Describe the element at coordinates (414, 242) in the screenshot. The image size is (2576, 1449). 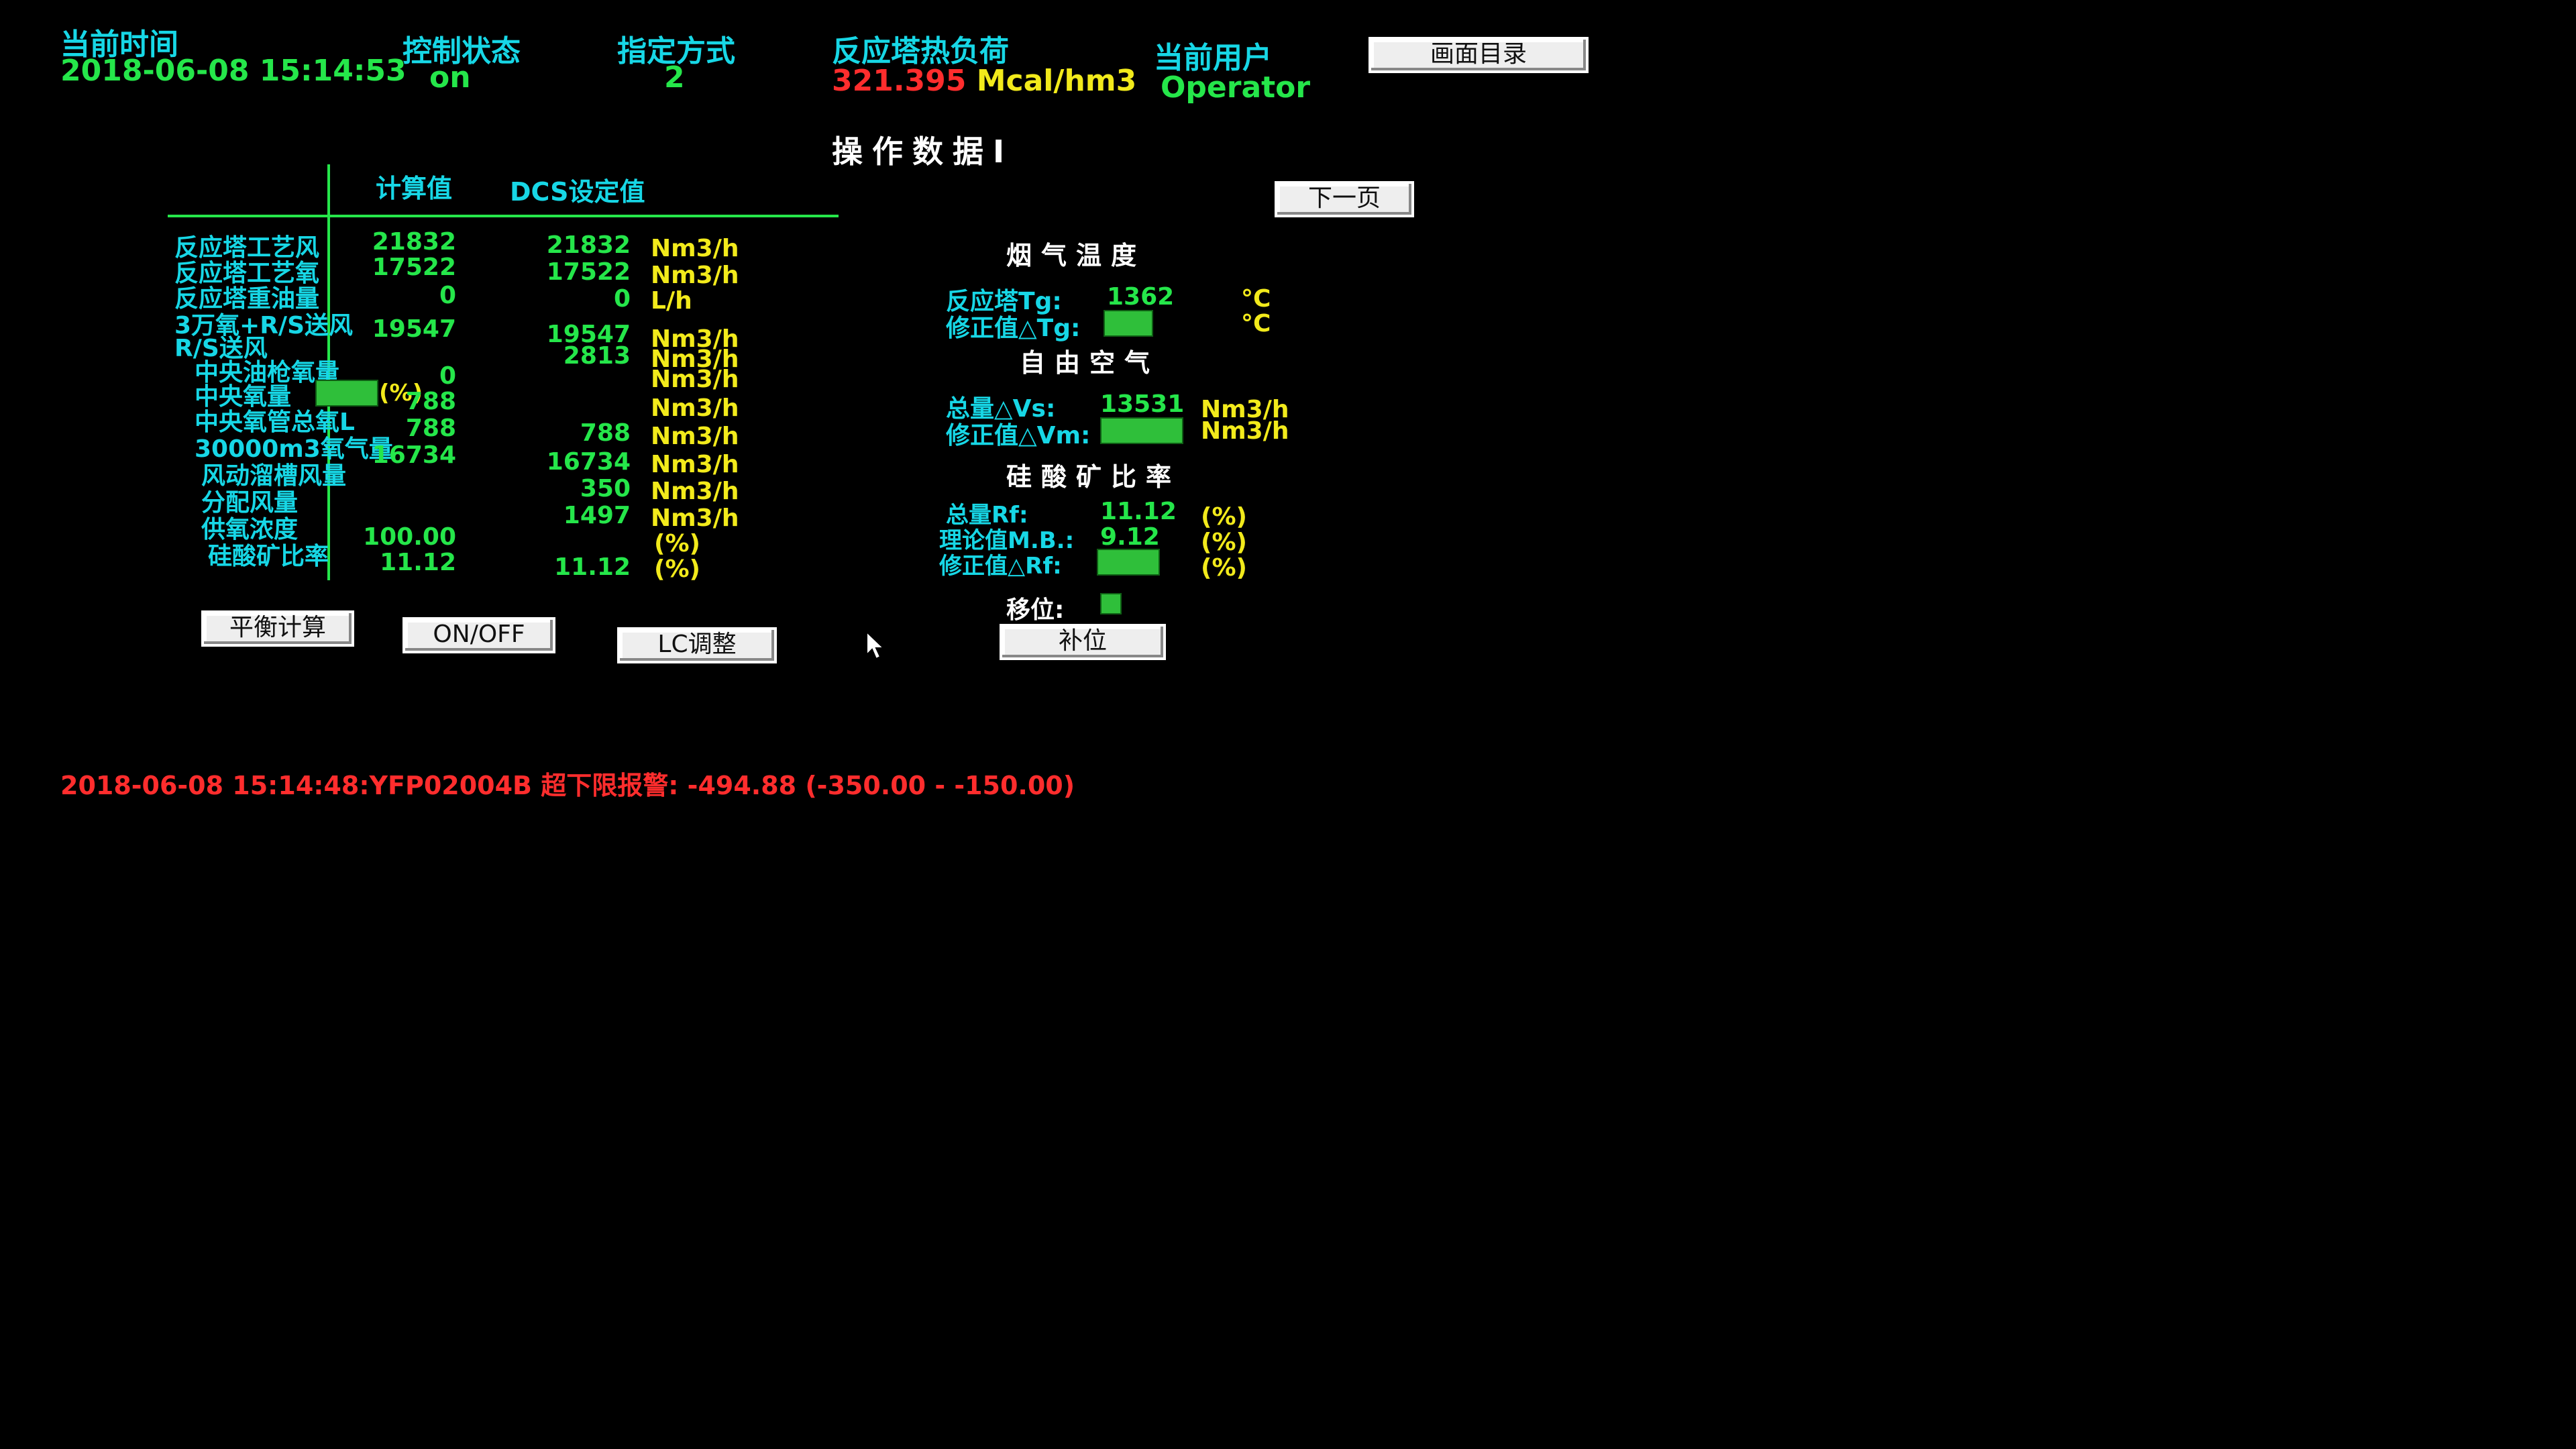
I see `row-calc-reactor-air: 21832` at that location.